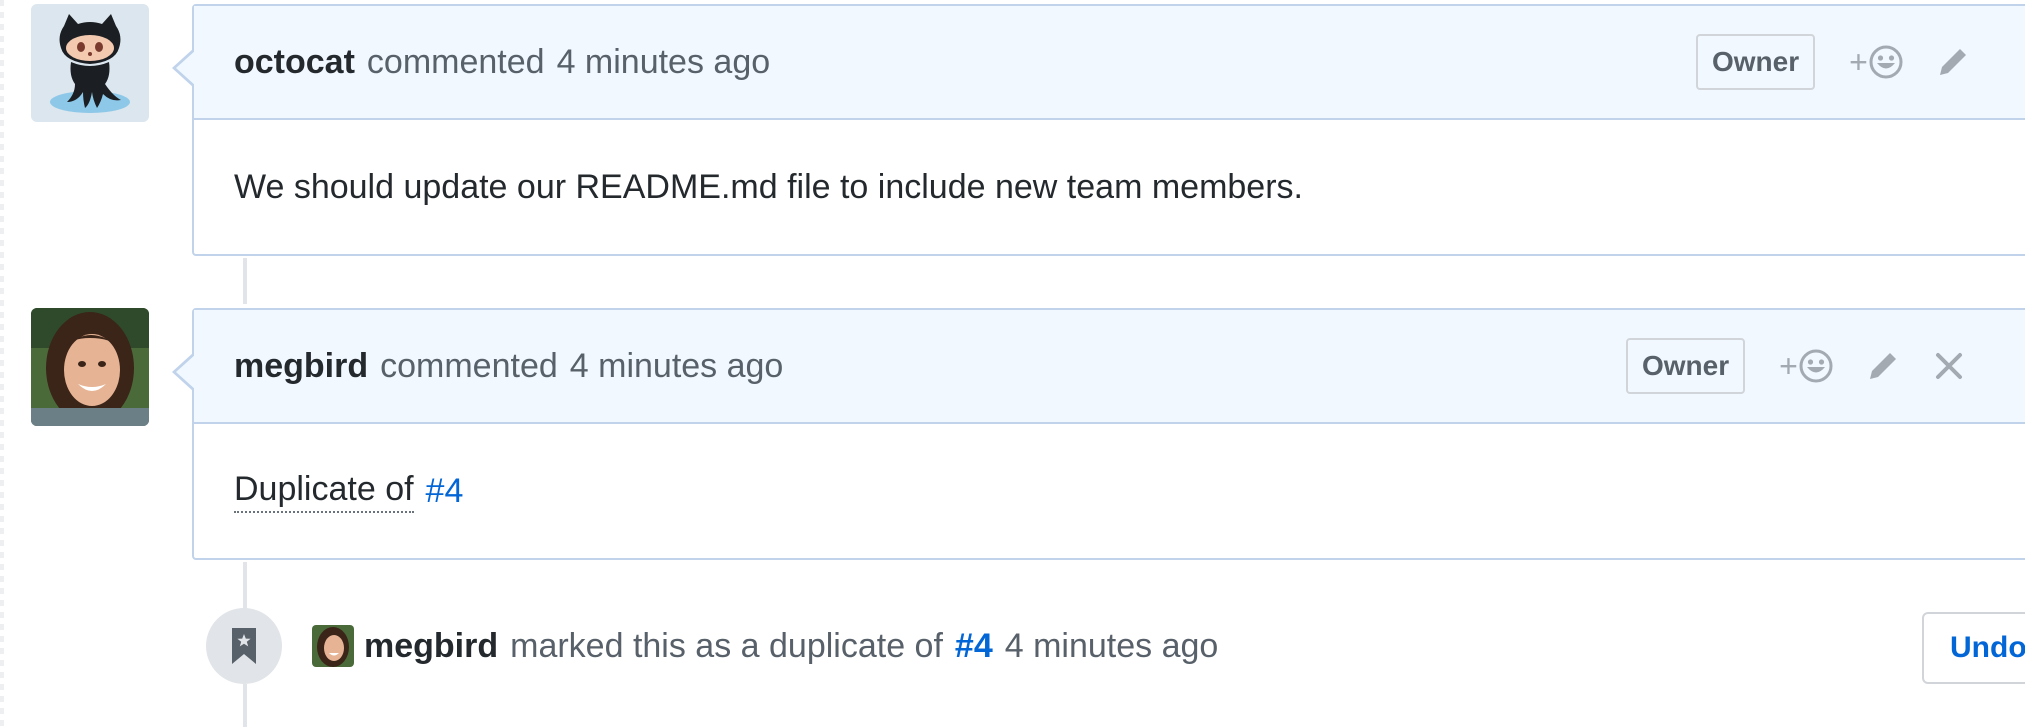  I want to click on octocat-avatar-image, so click(90, 63).